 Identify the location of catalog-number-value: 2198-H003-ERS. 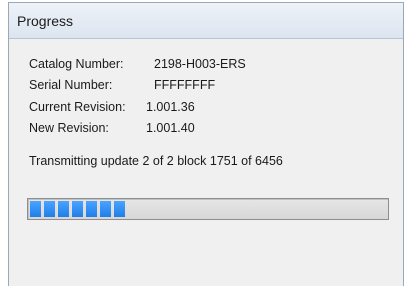
(200, 64).